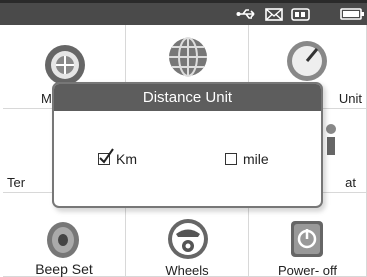  Describe the element at coordinates (187, 97) in the screenshot. I see `dialog-title: Distance Unit` at that location.